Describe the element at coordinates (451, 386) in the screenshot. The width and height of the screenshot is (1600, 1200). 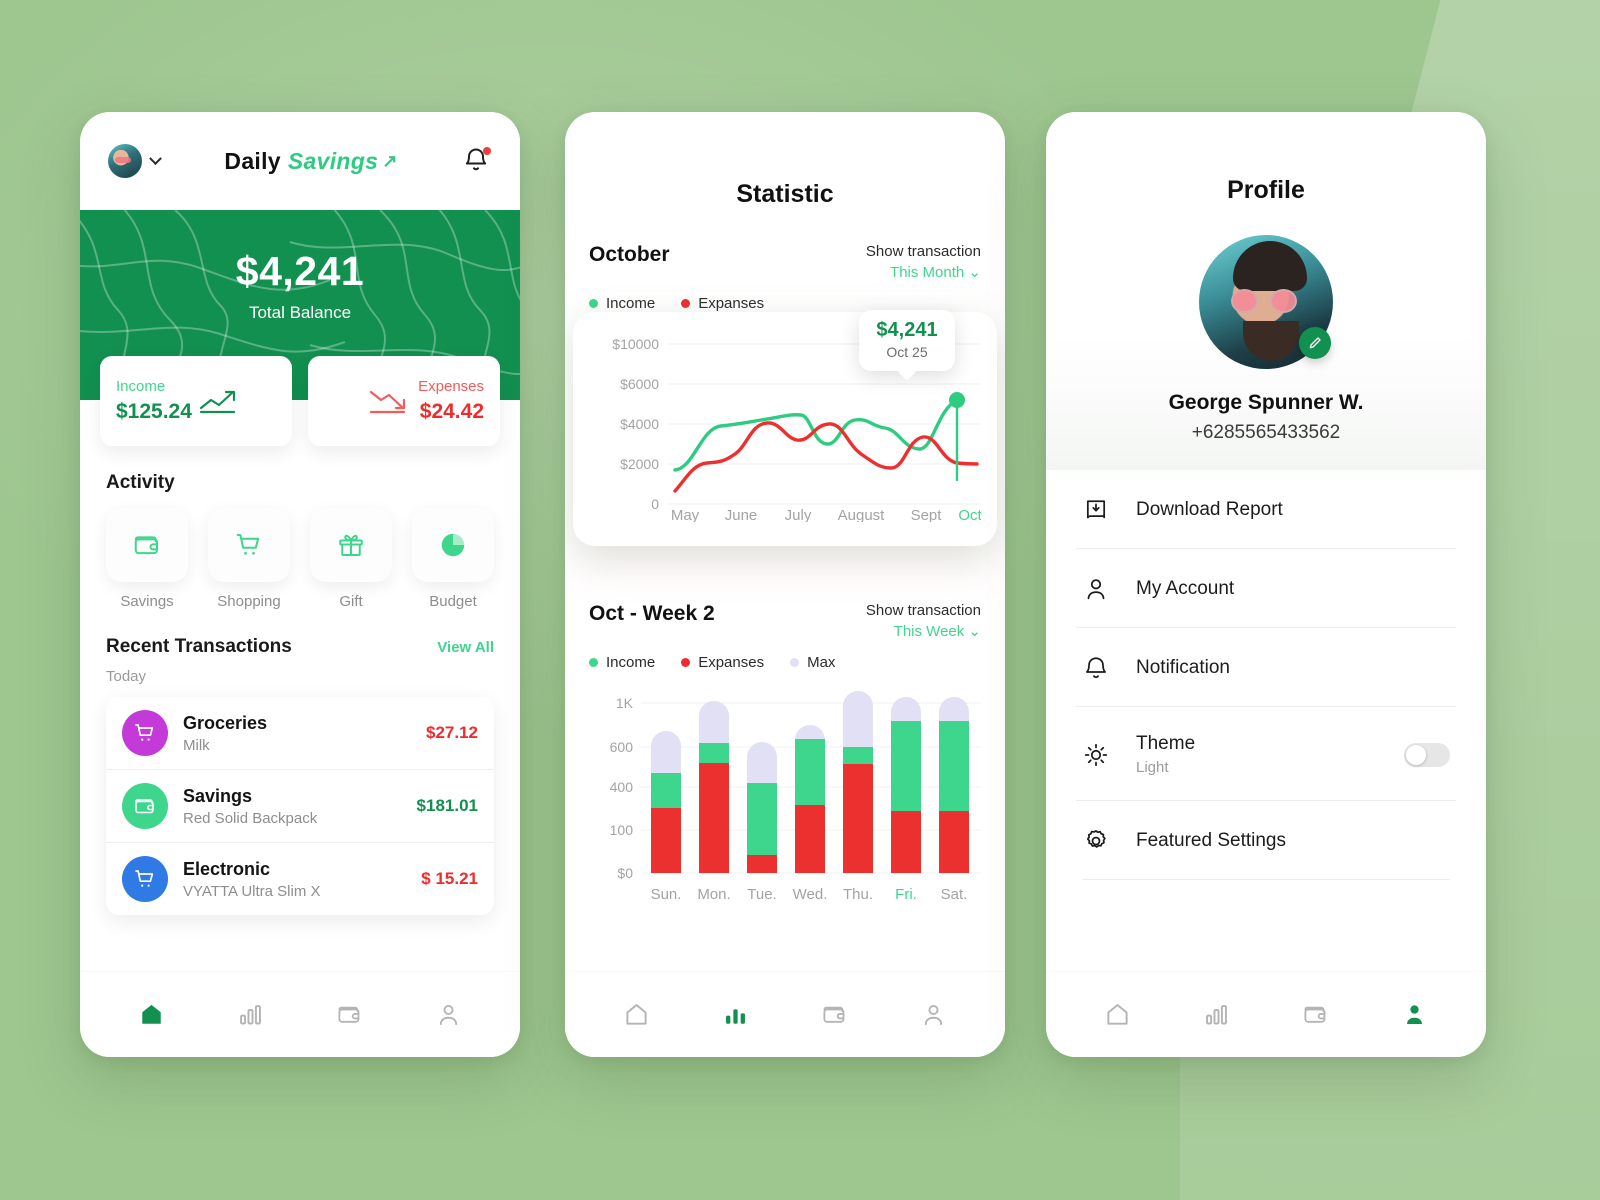
I see `expenses-label: Expenses` at that location.